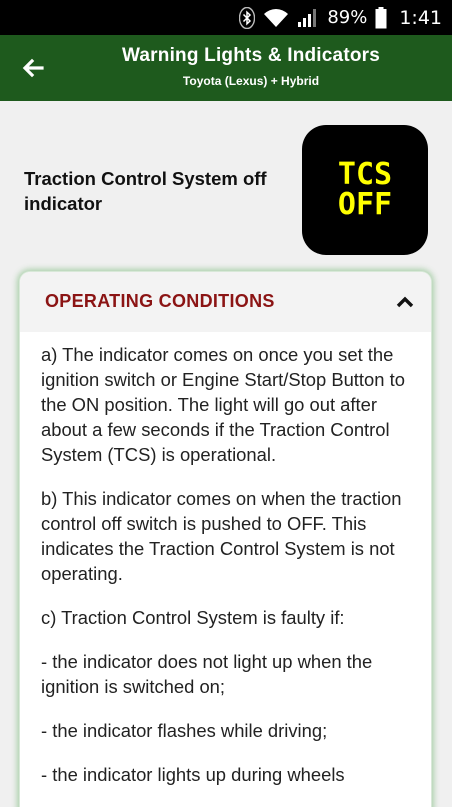 The width and height of the screenshot is (452, 807). Describe the element at coordinates (193, 774) in the screenshot. I see `condition-paragraph: - the indicator lights up during wheels` at that location.